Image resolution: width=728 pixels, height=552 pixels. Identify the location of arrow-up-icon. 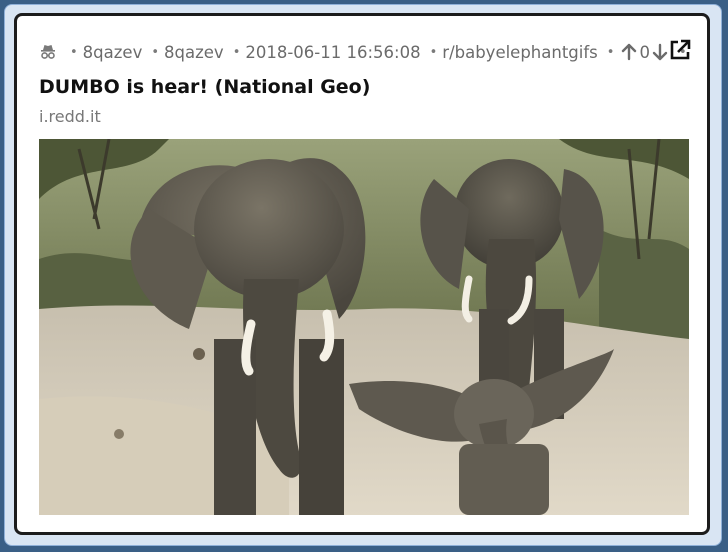
(629, 52).